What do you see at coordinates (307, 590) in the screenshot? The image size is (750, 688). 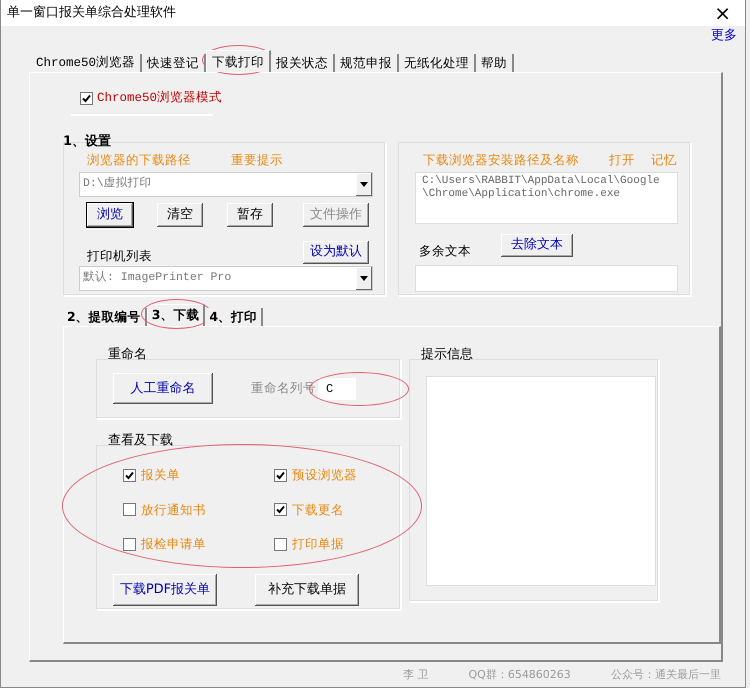 I see `download-button: 补充下载单据` at bounding box center [307, 590].